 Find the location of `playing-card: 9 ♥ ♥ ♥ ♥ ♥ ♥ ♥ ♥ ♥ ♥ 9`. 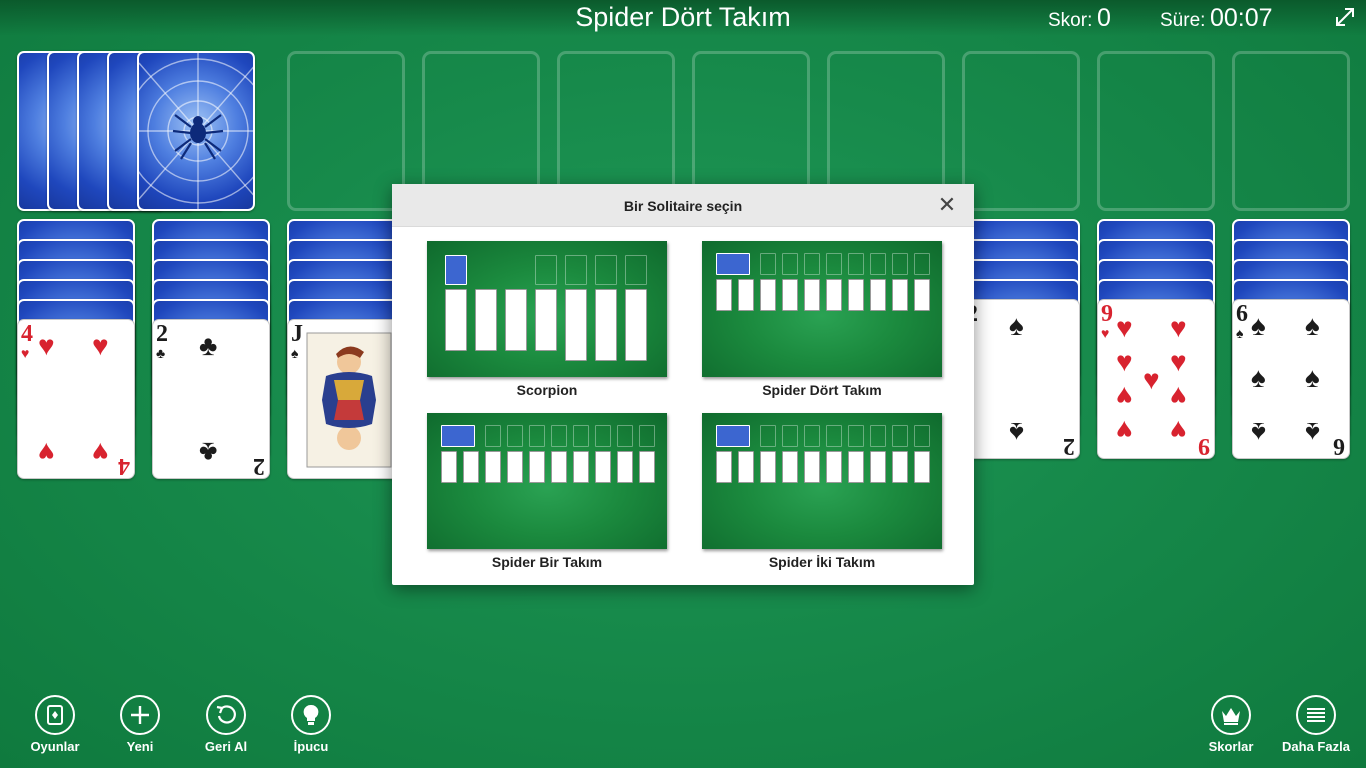

playing-card: 9 ♥ ♥ ♥ ♥ ♥ ♥ ♥ ♥ ♥ ♥ 9 is located at coordinates (1156, 379).